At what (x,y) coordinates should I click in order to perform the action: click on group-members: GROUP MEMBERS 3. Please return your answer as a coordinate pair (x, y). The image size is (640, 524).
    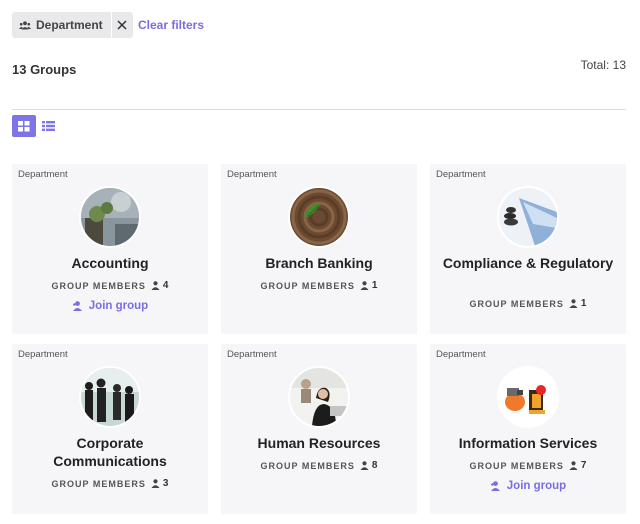
    Looking at the image, I should click on (110, 483).